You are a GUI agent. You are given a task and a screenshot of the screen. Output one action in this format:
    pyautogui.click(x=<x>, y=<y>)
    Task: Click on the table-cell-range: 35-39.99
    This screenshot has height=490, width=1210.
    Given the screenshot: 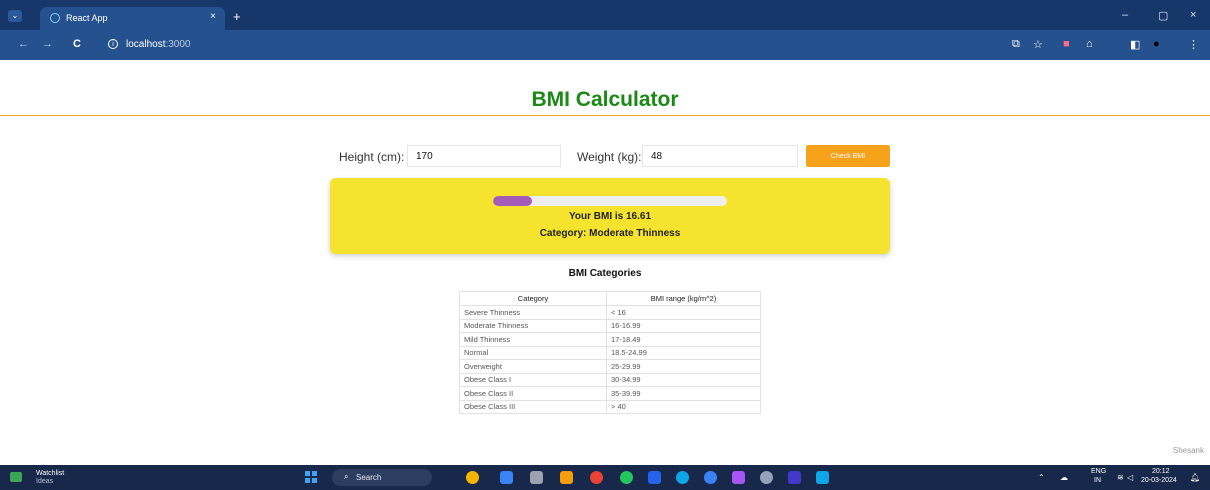 What is the action you would take?
    pyautogui.click(x=683, y=393)
    